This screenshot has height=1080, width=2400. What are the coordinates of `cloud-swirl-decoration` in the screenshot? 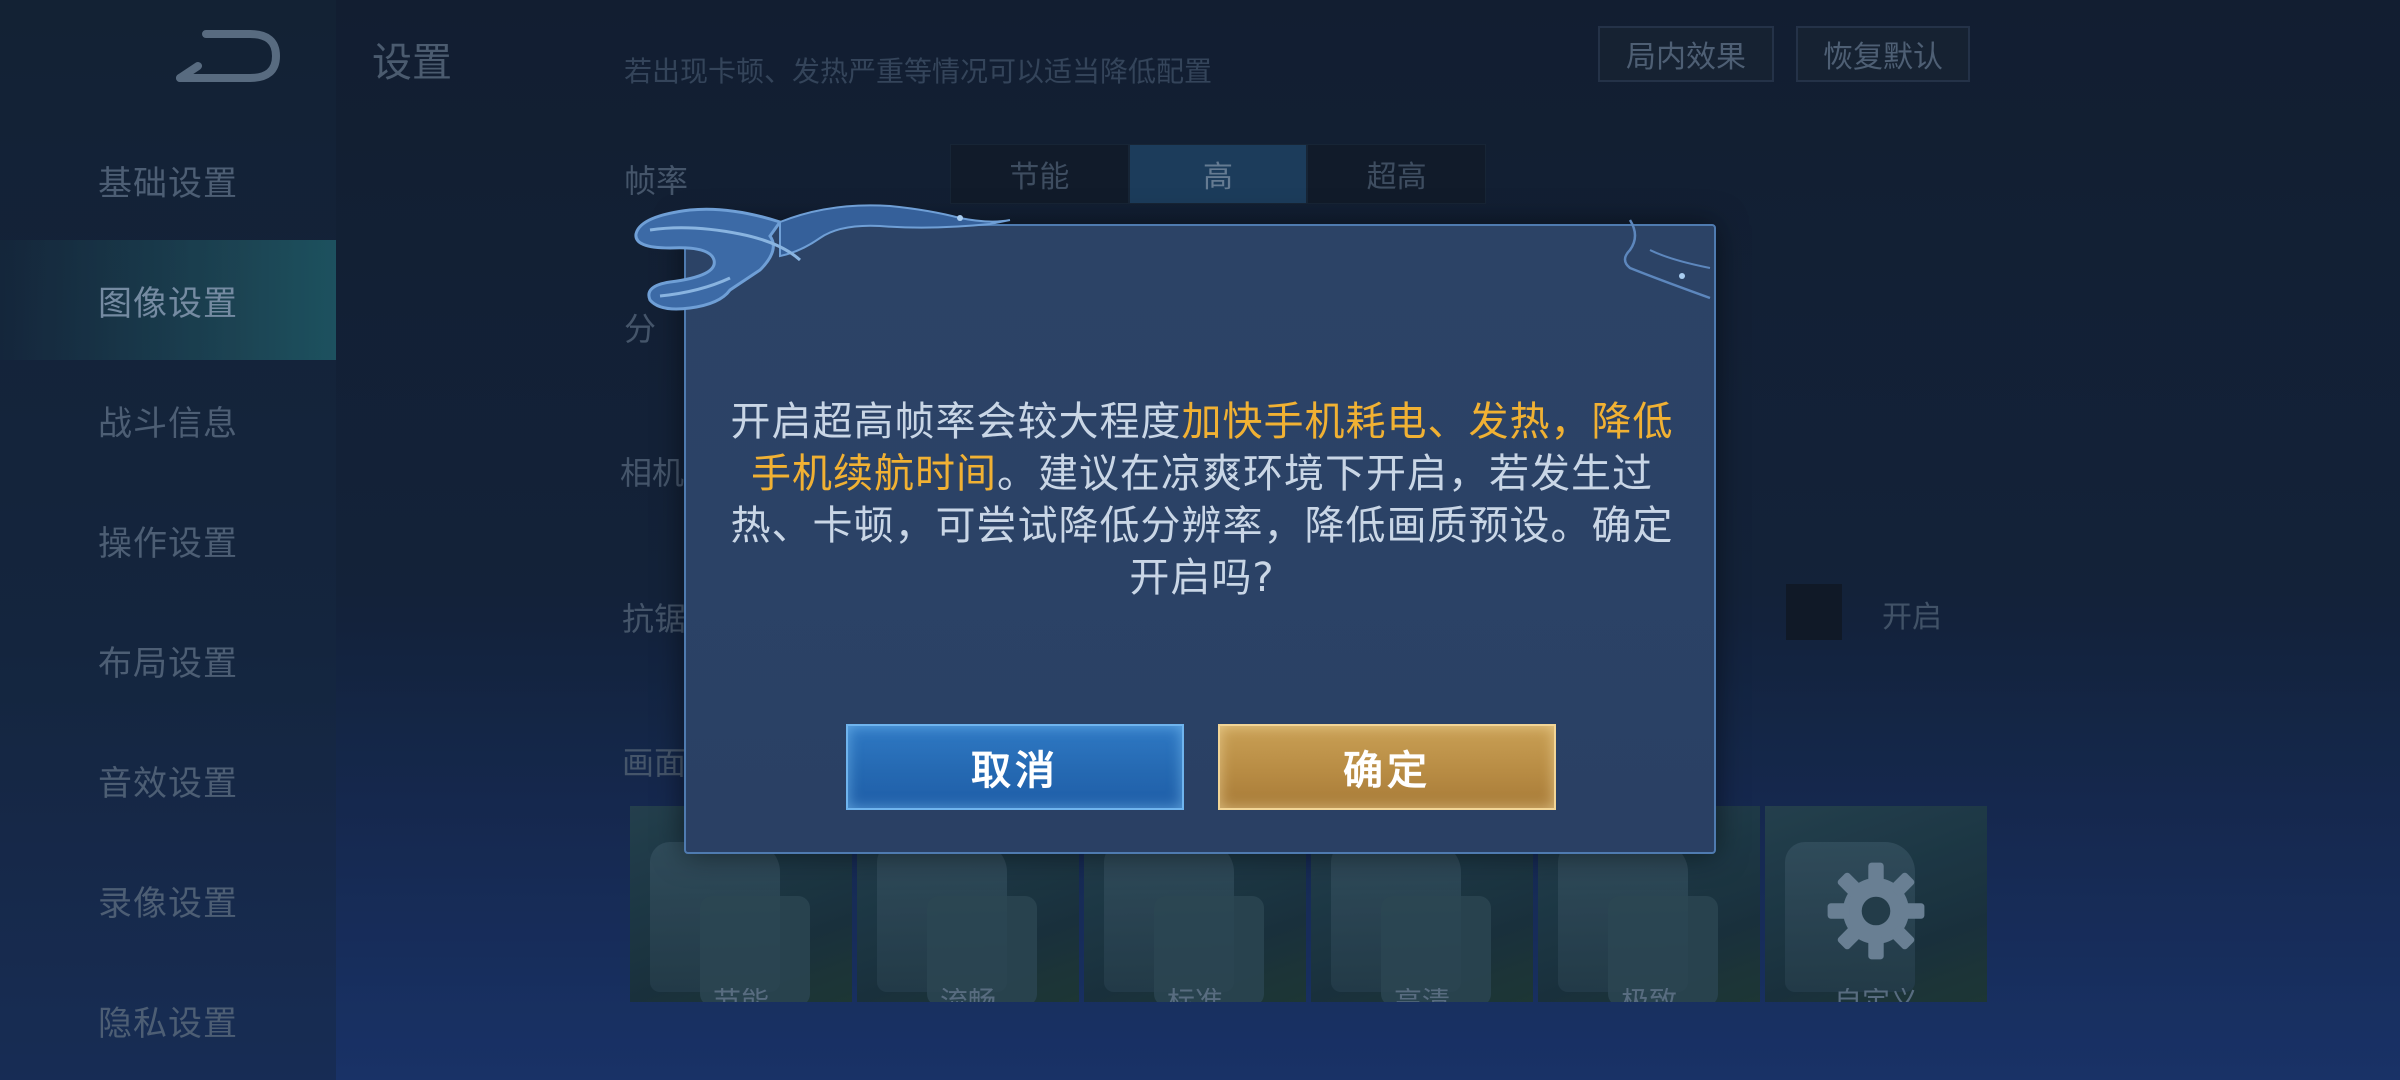 It's located at (1172, 257).